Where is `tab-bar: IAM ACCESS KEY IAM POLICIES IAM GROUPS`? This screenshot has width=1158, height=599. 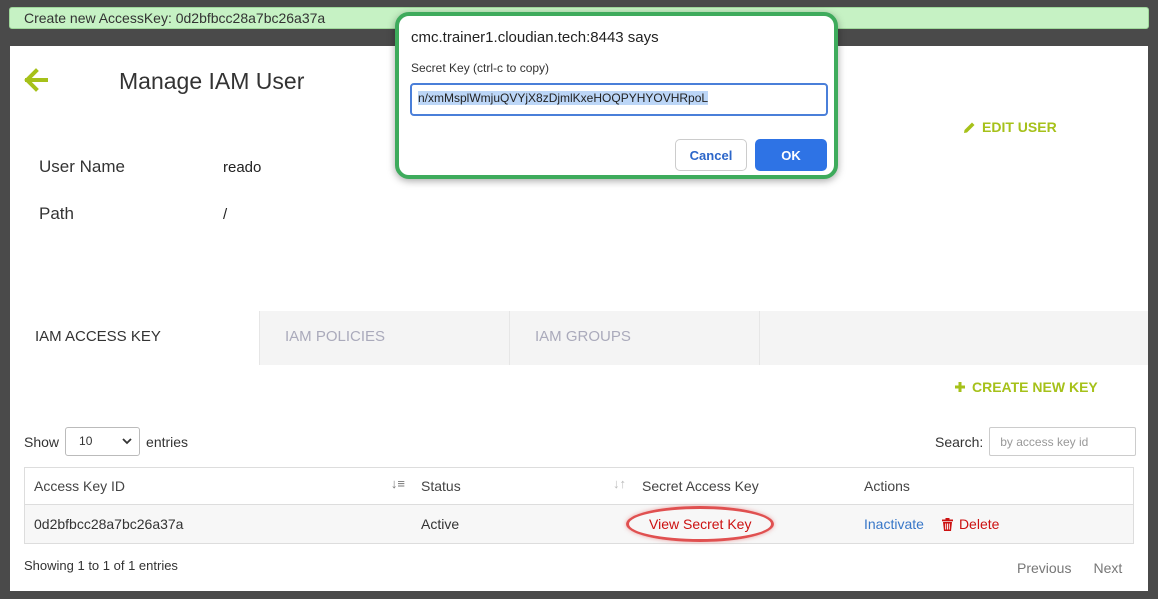 tab-bar: IAM ACCESS KEY IAM POLICIES IAM GROUPS is located at coordinates (579, 338).